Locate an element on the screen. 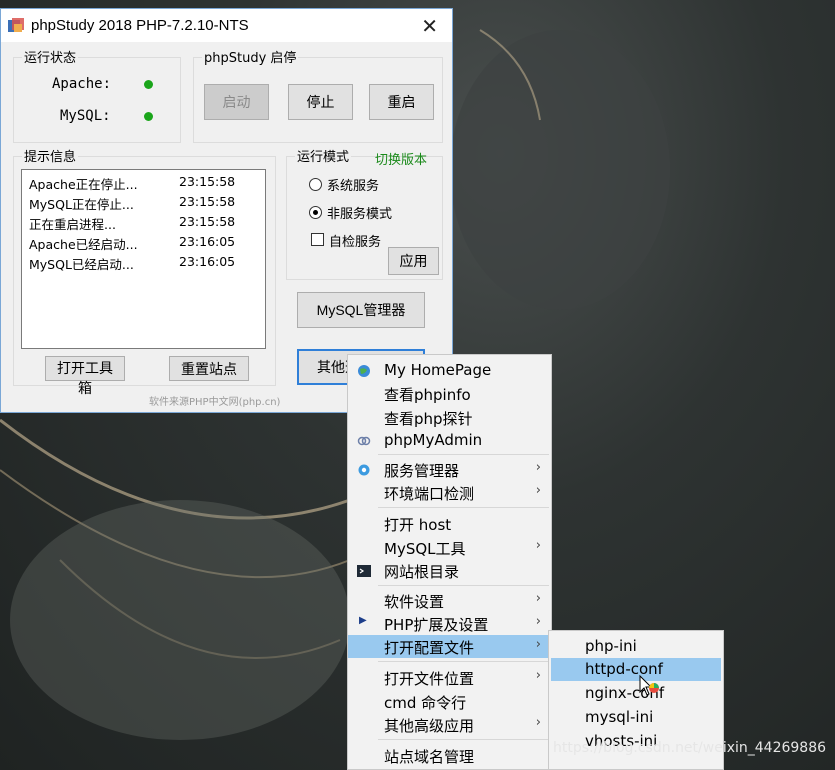  log-row: Apache正在停止... 23:15:58 is located at coordinates (132, 183).